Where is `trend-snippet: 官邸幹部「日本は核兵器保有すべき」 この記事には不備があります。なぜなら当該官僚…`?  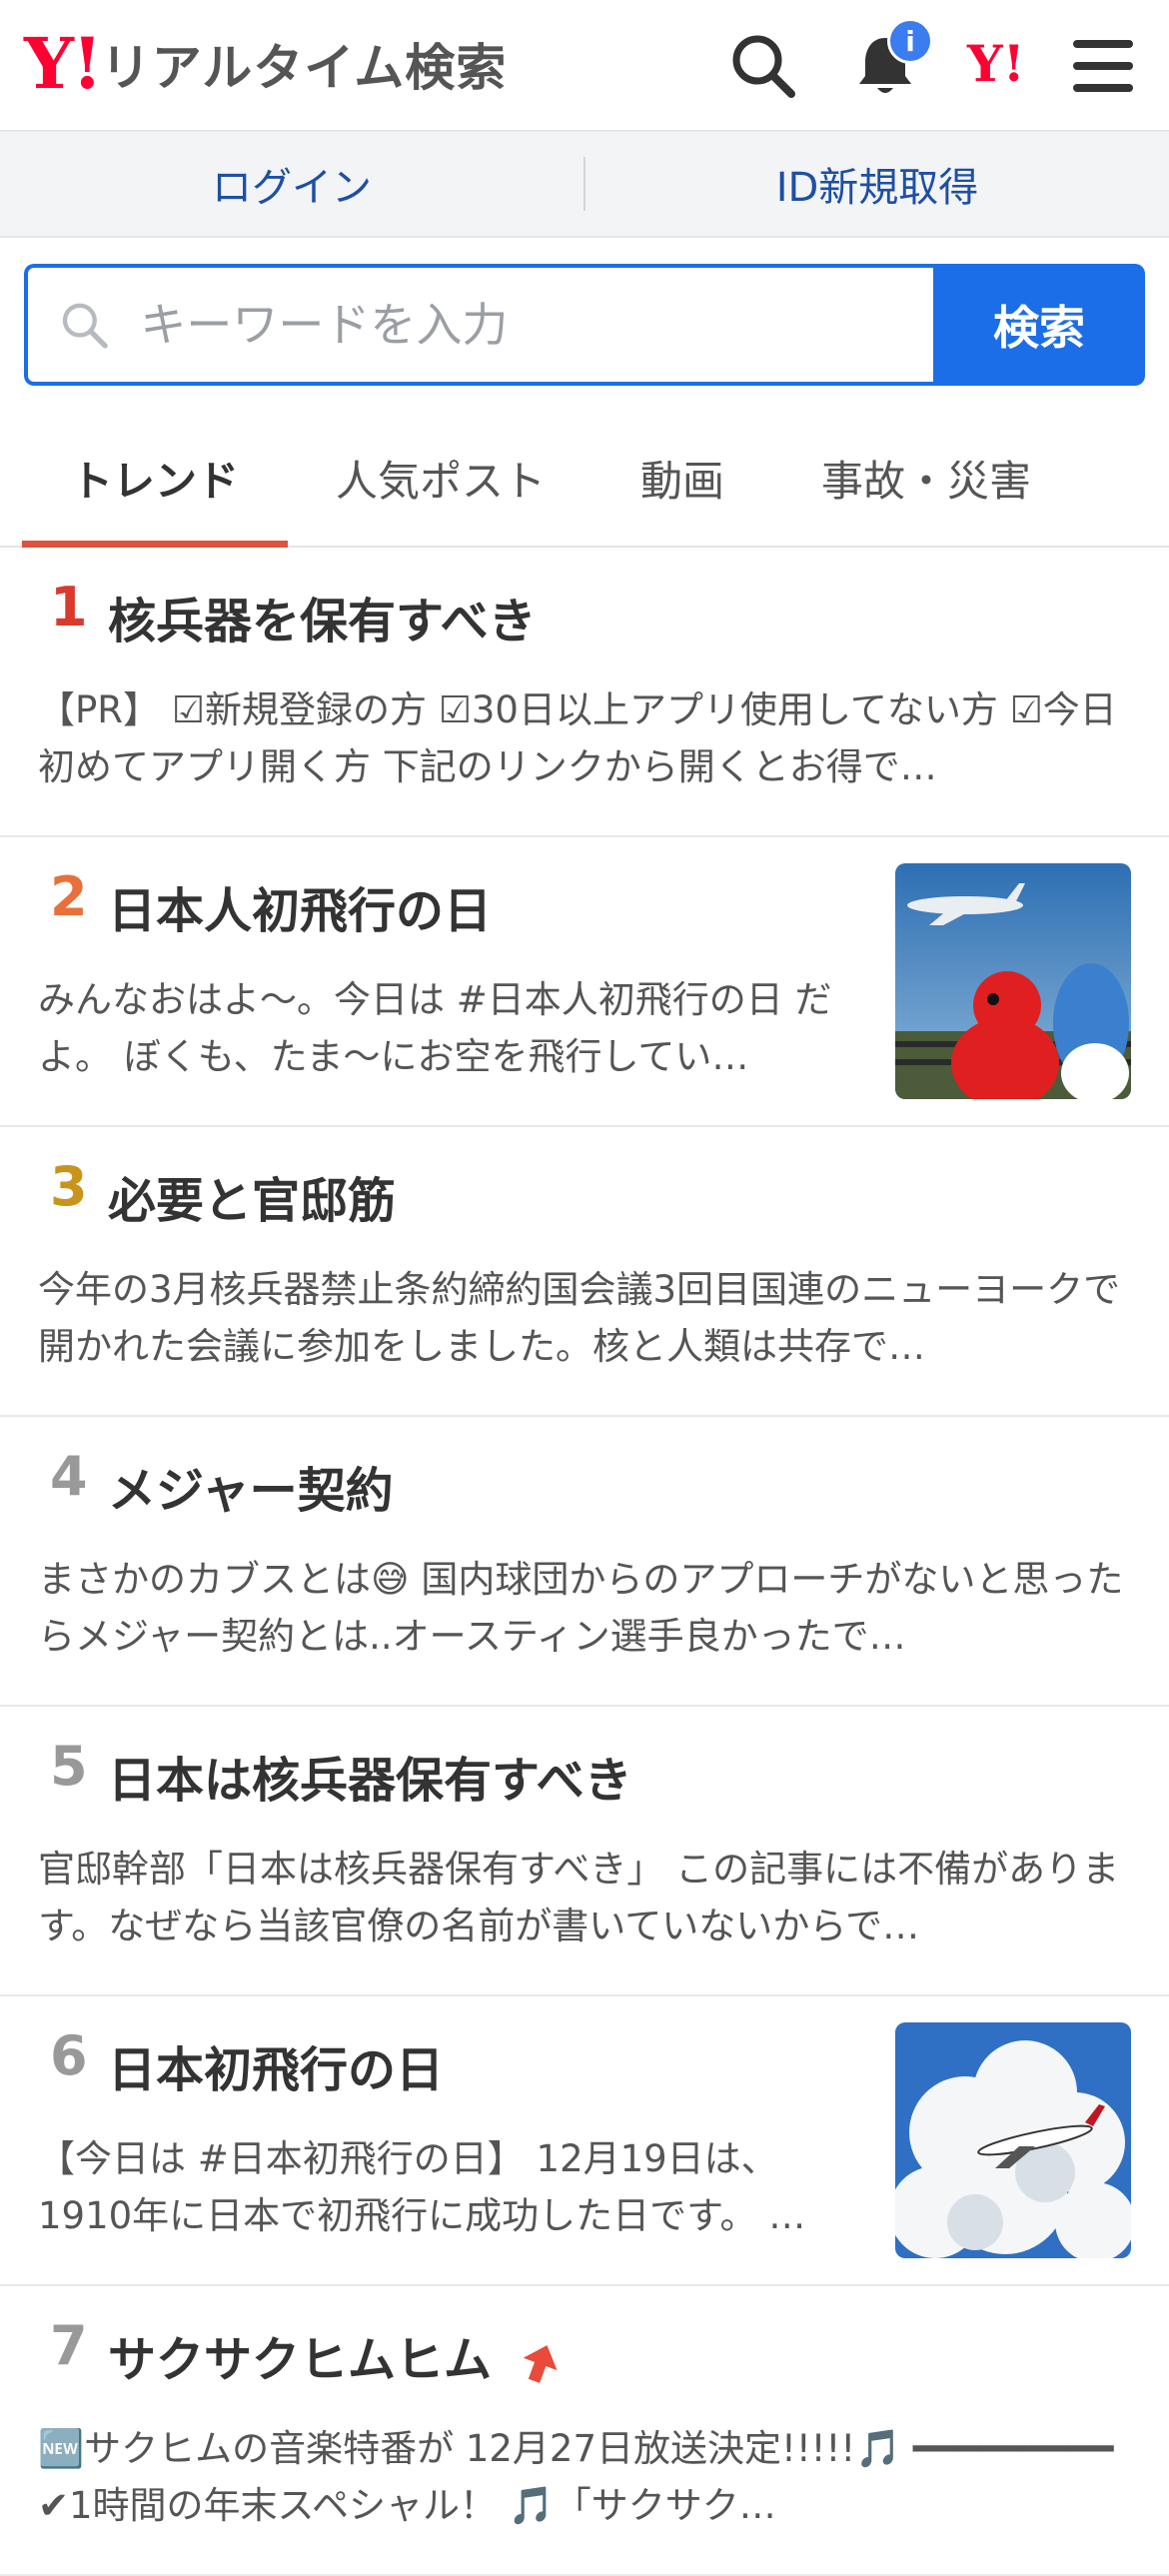
trend-snippet: 官邸幹部「日本は核兵器保有すべき」 この記事には不備があります。なぜなら当該官僚… is located at coordinates (579, 1897).